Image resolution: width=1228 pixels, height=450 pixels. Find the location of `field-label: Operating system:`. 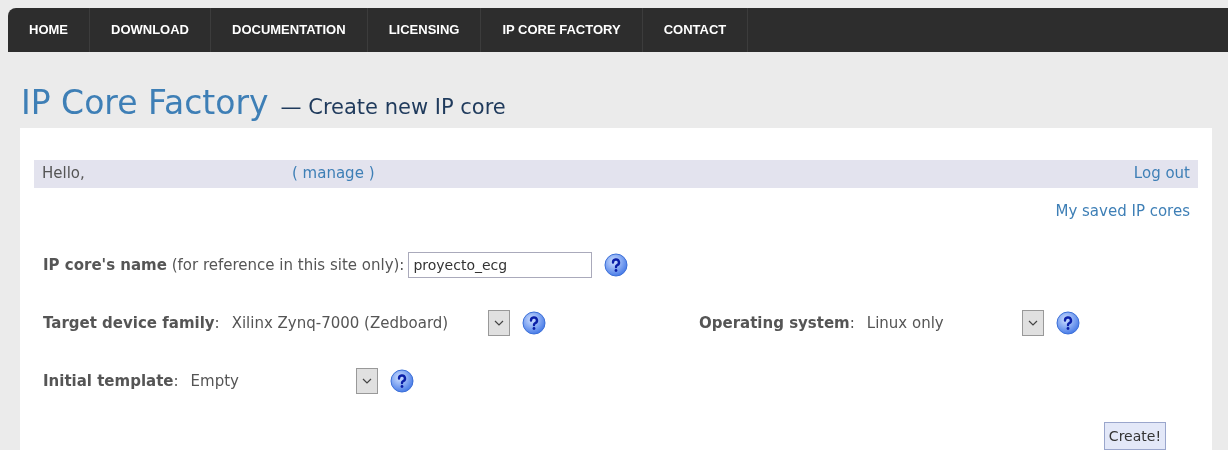

field-label: Operating system: is located at coordinates (777, 323).